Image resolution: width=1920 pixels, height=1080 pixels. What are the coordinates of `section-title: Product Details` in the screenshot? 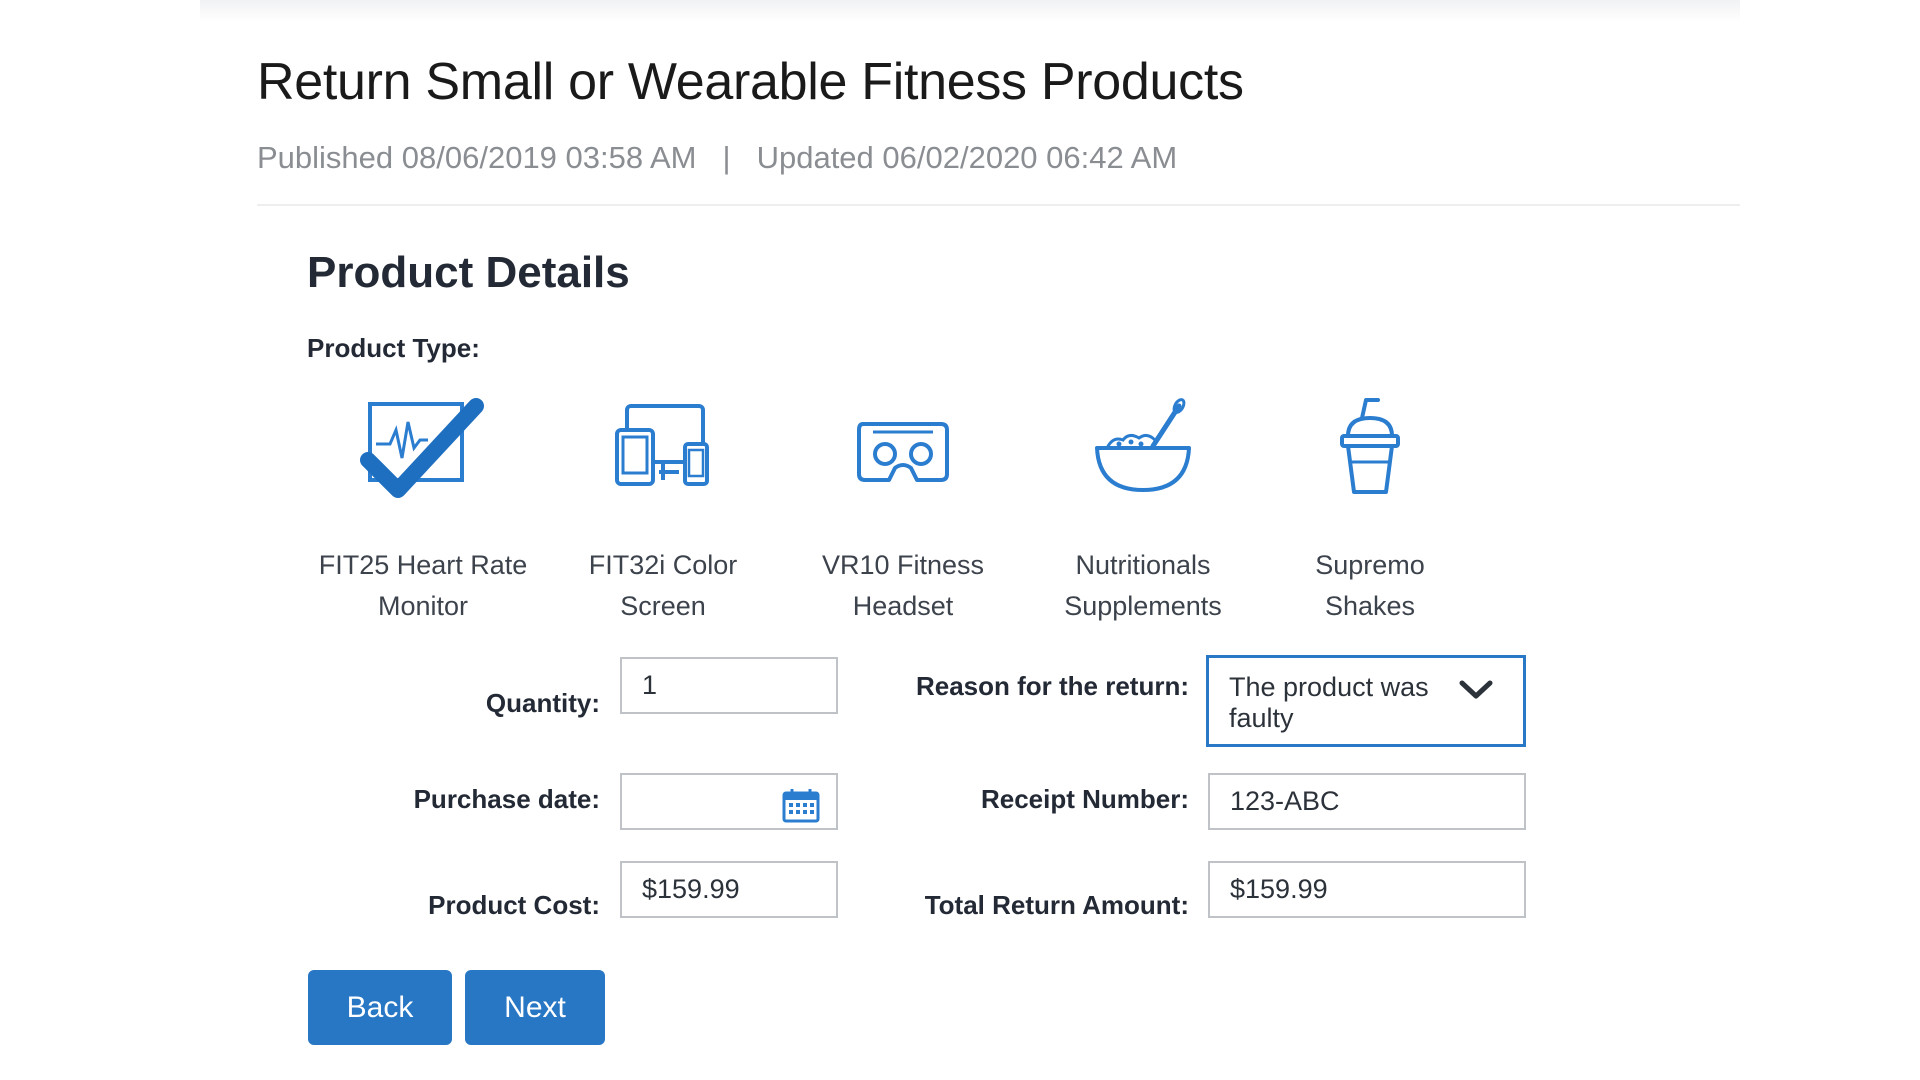 It's located at (468, 272).